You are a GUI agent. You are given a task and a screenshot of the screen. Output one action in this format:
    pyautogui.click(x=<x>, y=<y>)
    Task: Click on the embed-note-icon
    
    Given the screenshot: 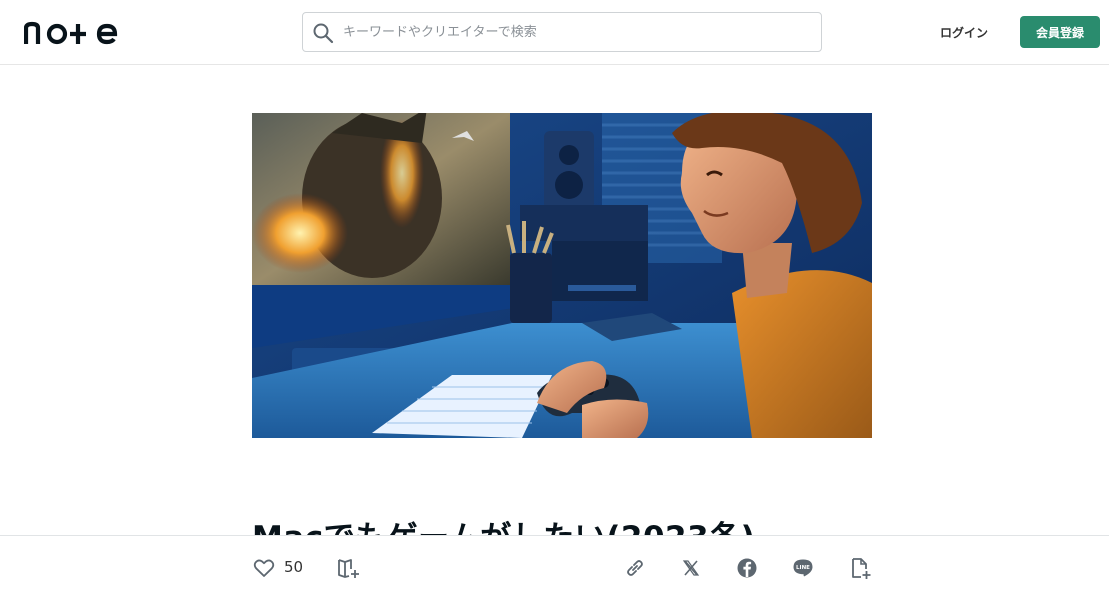 What is the action you would take?
    pyautogui.click(x=861, y=569)
    